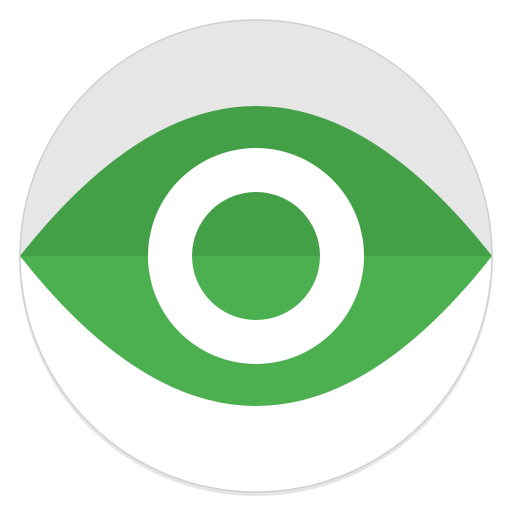 The image size is (512, 512). I want to click on pupil, so click(256, 256).